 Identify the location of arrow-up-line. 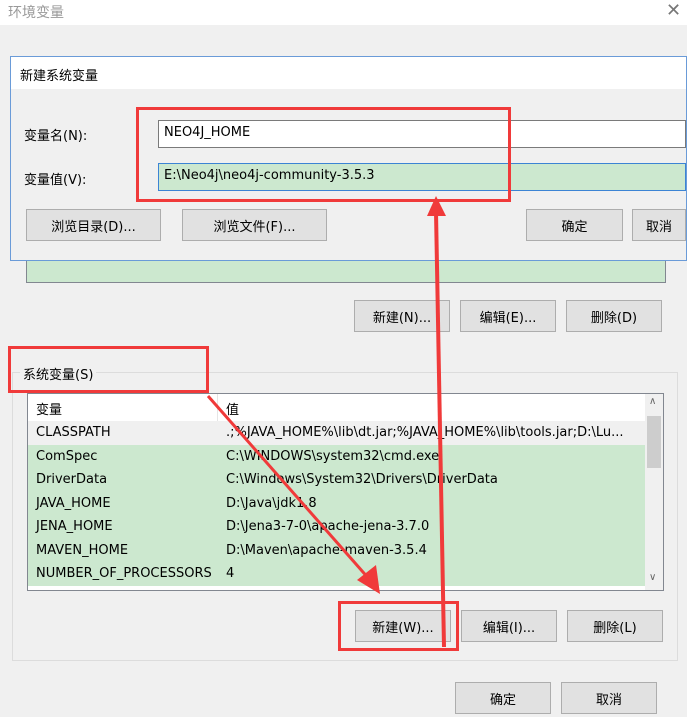
(440, 429).